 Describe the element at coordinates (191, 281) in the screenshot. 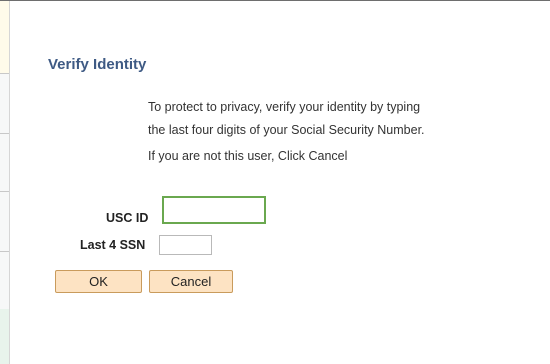

I see `cancel-button: Cancel` at that location.